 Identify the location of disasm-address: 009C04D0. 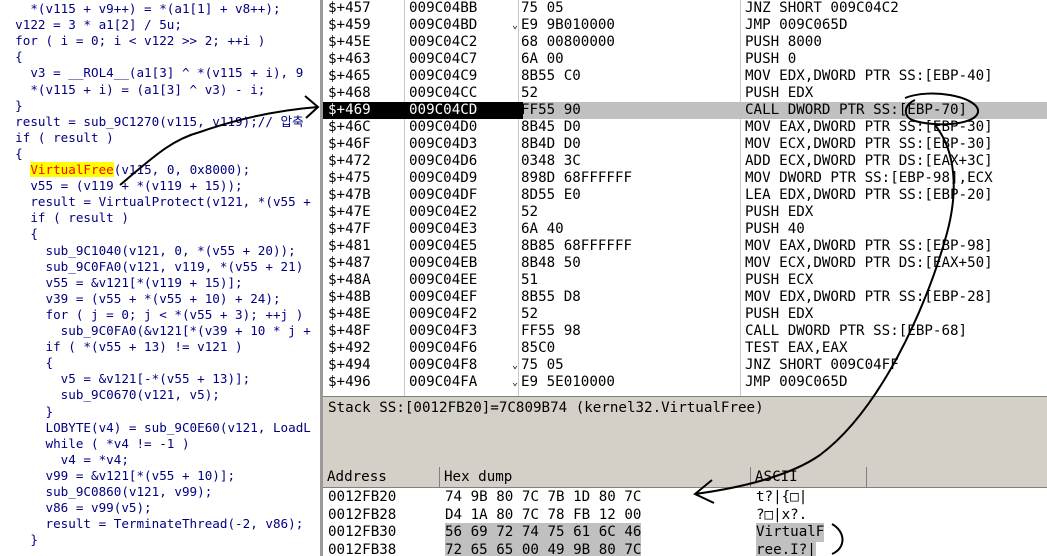
(443, 127).